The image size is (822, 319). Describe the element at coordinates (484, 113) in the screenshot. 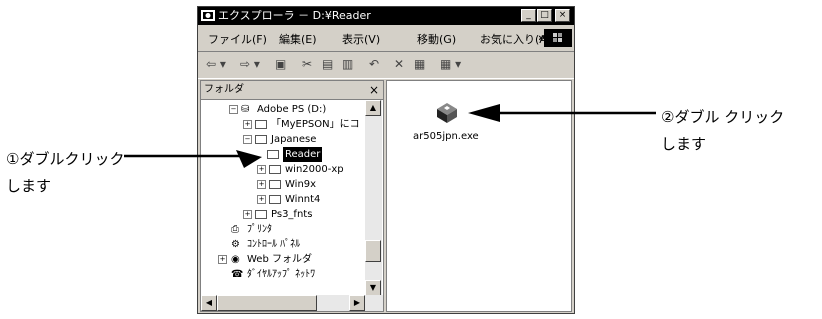

I see `arrow-right-head` at that location.